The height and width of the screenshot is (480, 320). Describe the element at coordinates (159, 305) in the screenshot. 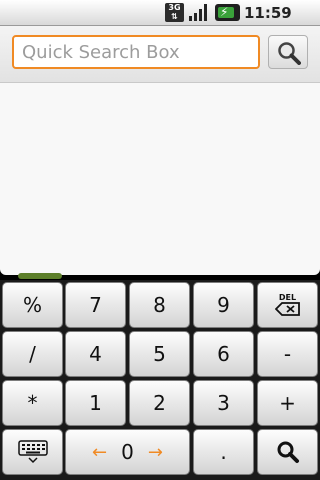

I see `key-8: 8` at that location.